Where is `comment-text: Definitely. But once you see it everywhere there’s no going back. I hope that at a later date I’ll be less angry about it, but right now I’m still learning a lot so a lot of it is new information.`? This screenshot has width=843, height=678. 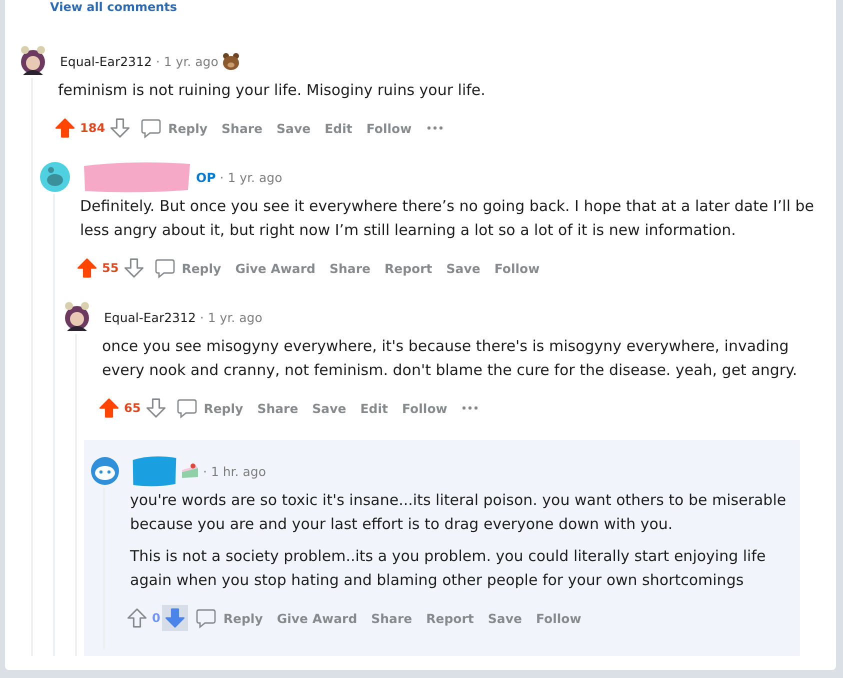
comment-text: Definitely. But once you see it everywhere there’s no going back. I hope that at a later date I’ll be less angry about it, but right now I’m still learning a lot so a lot of it is new information. is located at coordinates (448, 218).